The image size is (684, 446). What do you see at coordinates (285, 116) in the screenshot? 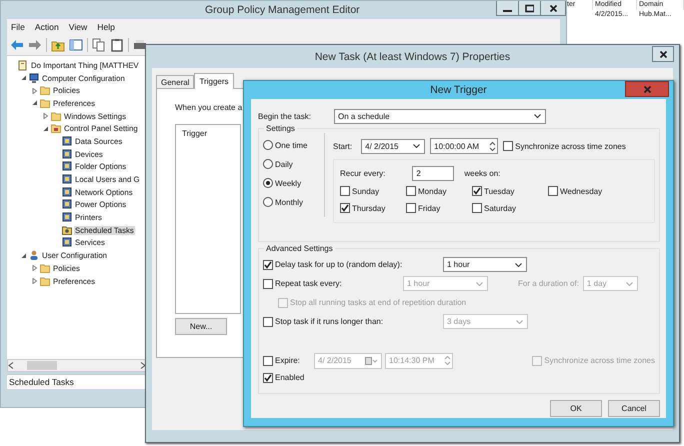
I see `field-label: Begin the task:` at bounding box center [285, 116].